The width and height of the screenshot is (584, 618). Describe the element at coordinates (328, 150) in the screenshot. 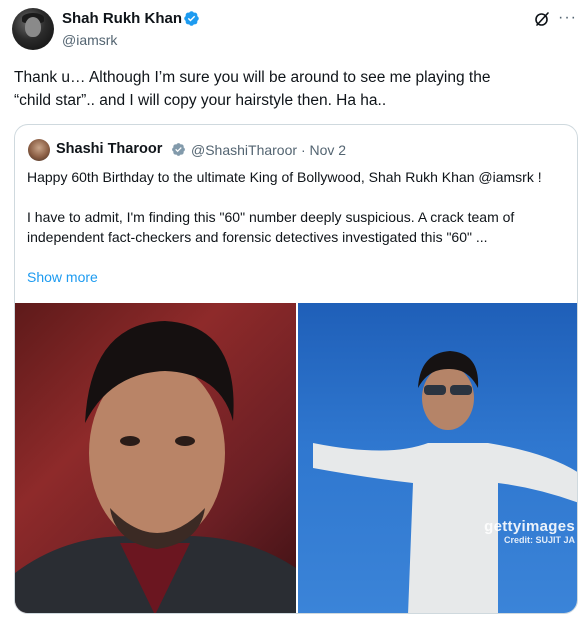

I see `quoted-date: Nov 2` at that location.